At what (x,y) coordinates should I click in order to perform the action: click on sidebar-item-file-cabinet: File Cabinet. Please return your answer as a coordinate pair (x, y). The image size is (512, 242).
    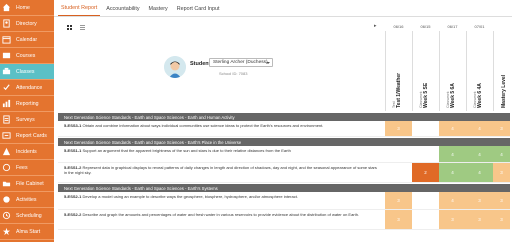
    Looking at the image, I should click on (27, 184).